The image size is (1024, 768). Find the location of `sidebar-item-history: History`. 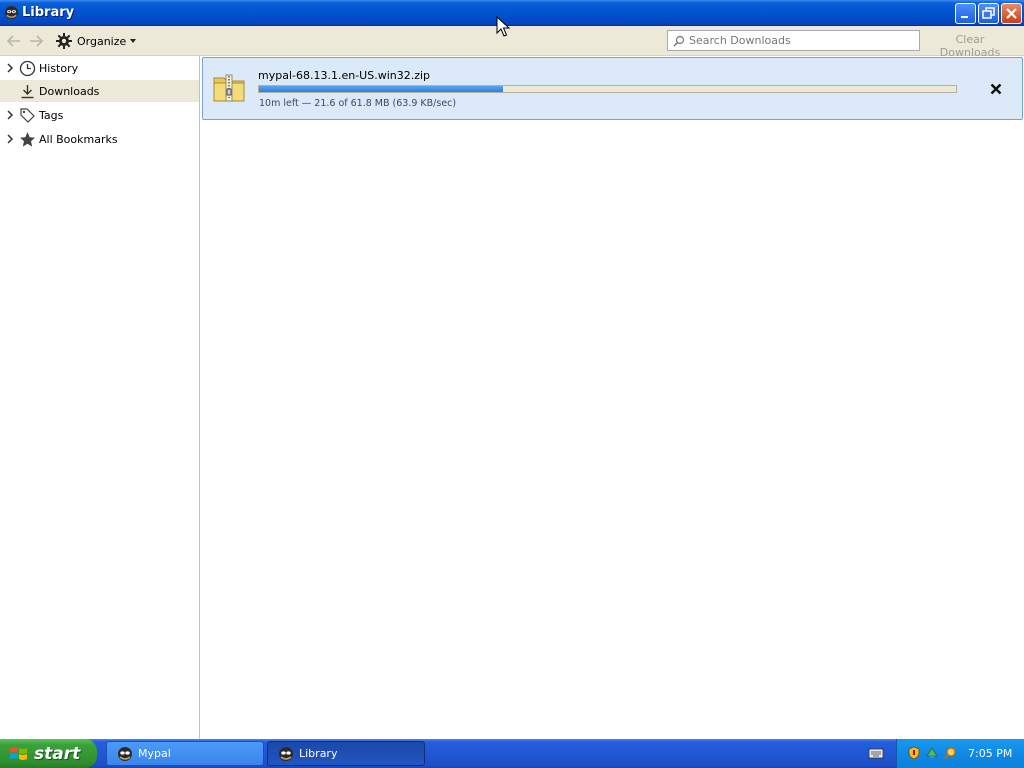

sidebar-item-history: History is located at coordinates (99, 68).